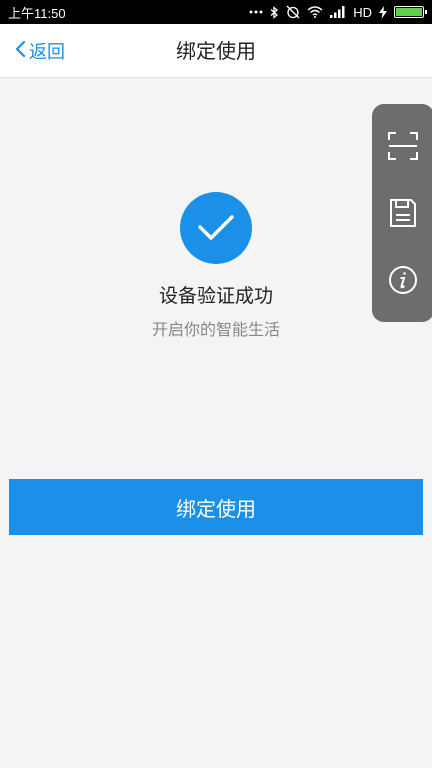  Describe the element at coordinates (256, 12) in the screenshot. I see `more-dots-icon` at that location.